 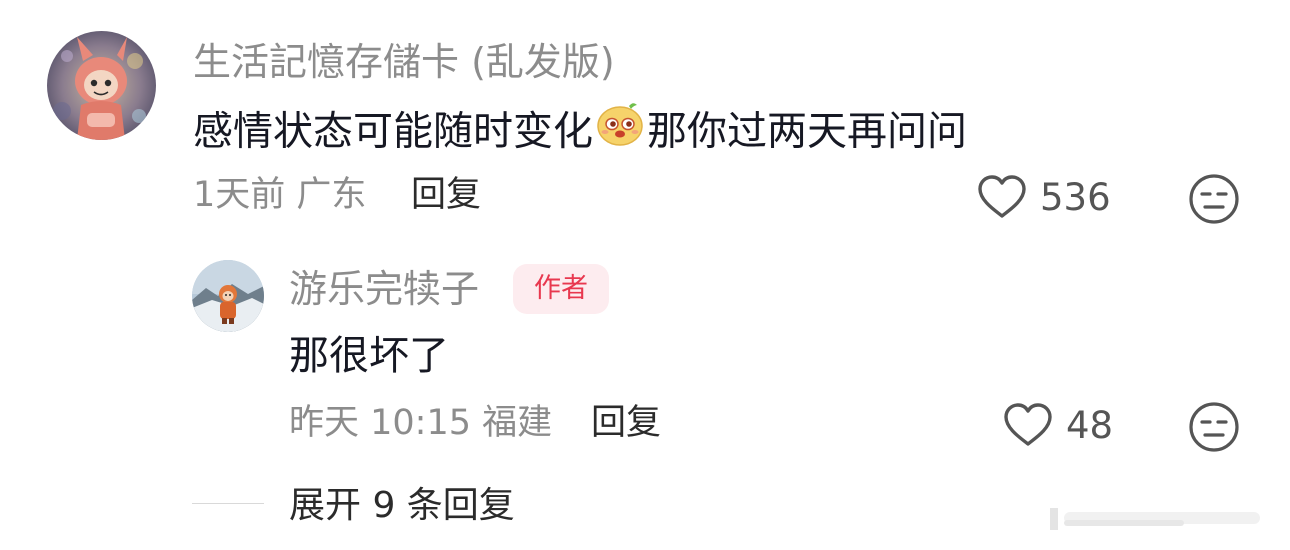 I want to click on reply-text: 那很坏了, so click(x=369, y=356).